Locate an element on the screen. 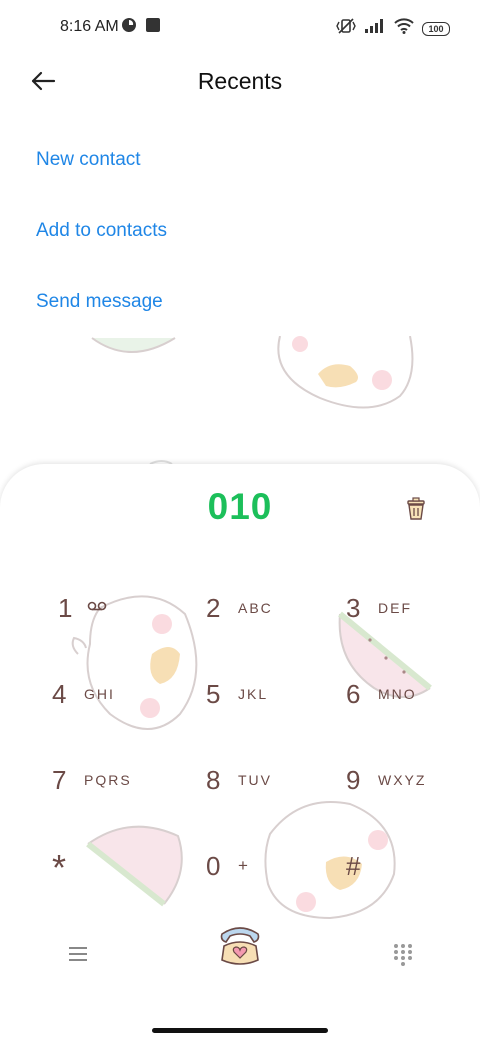 This screenshot has height=1040, width=480. header: Recents is located at coordinates (240, 82).